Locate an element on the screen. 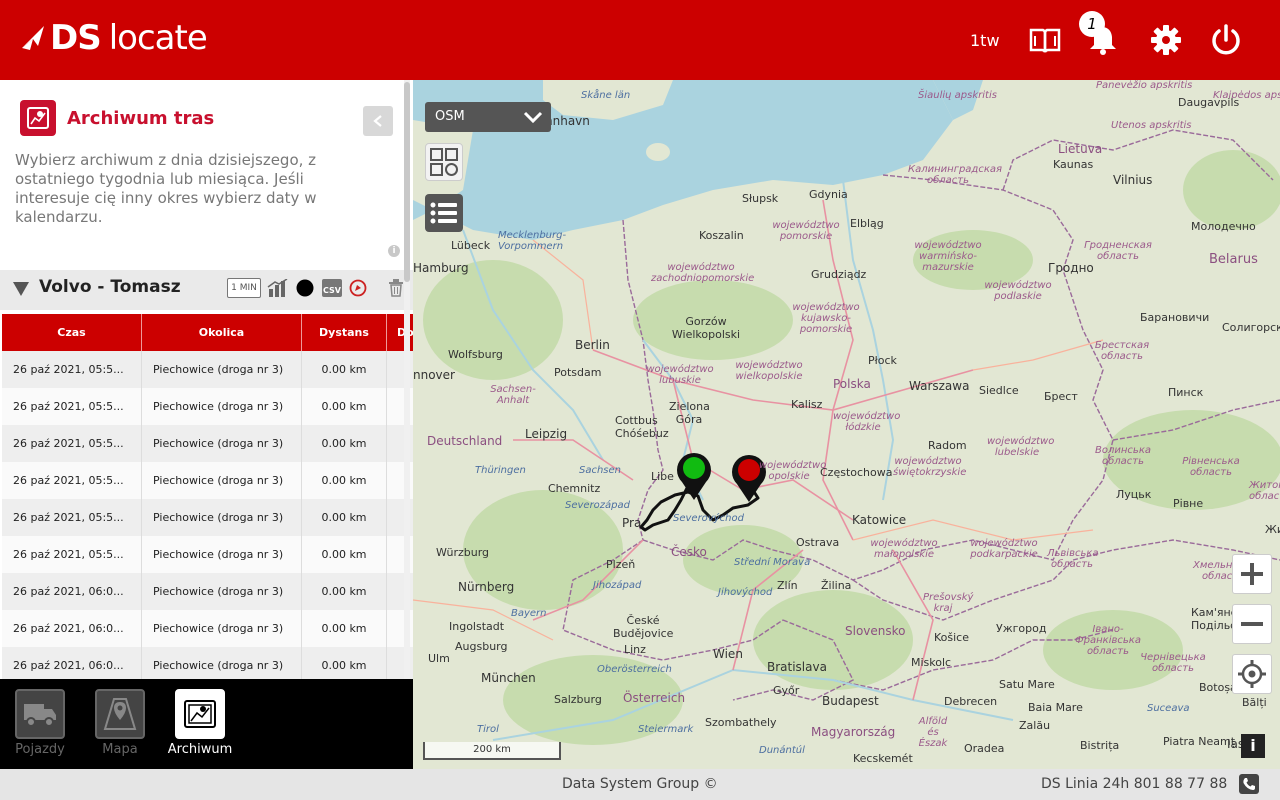 This screenshot has height=800, width=1280. map-label: Steiermark is located at coordinates (666, 729).